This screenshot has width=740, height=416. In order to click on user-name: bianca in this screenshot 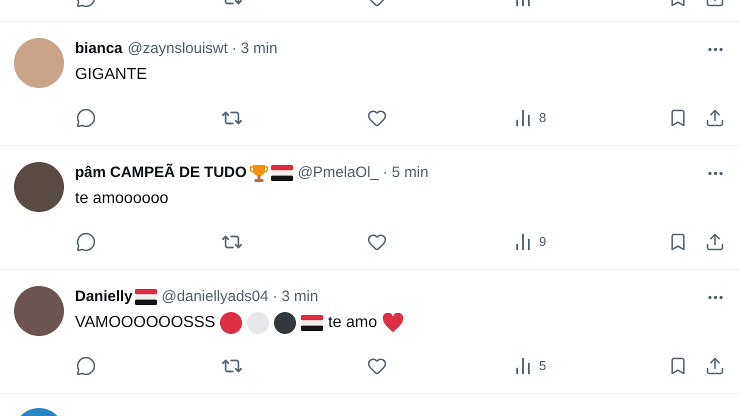, I will do `click(99, 49)`.